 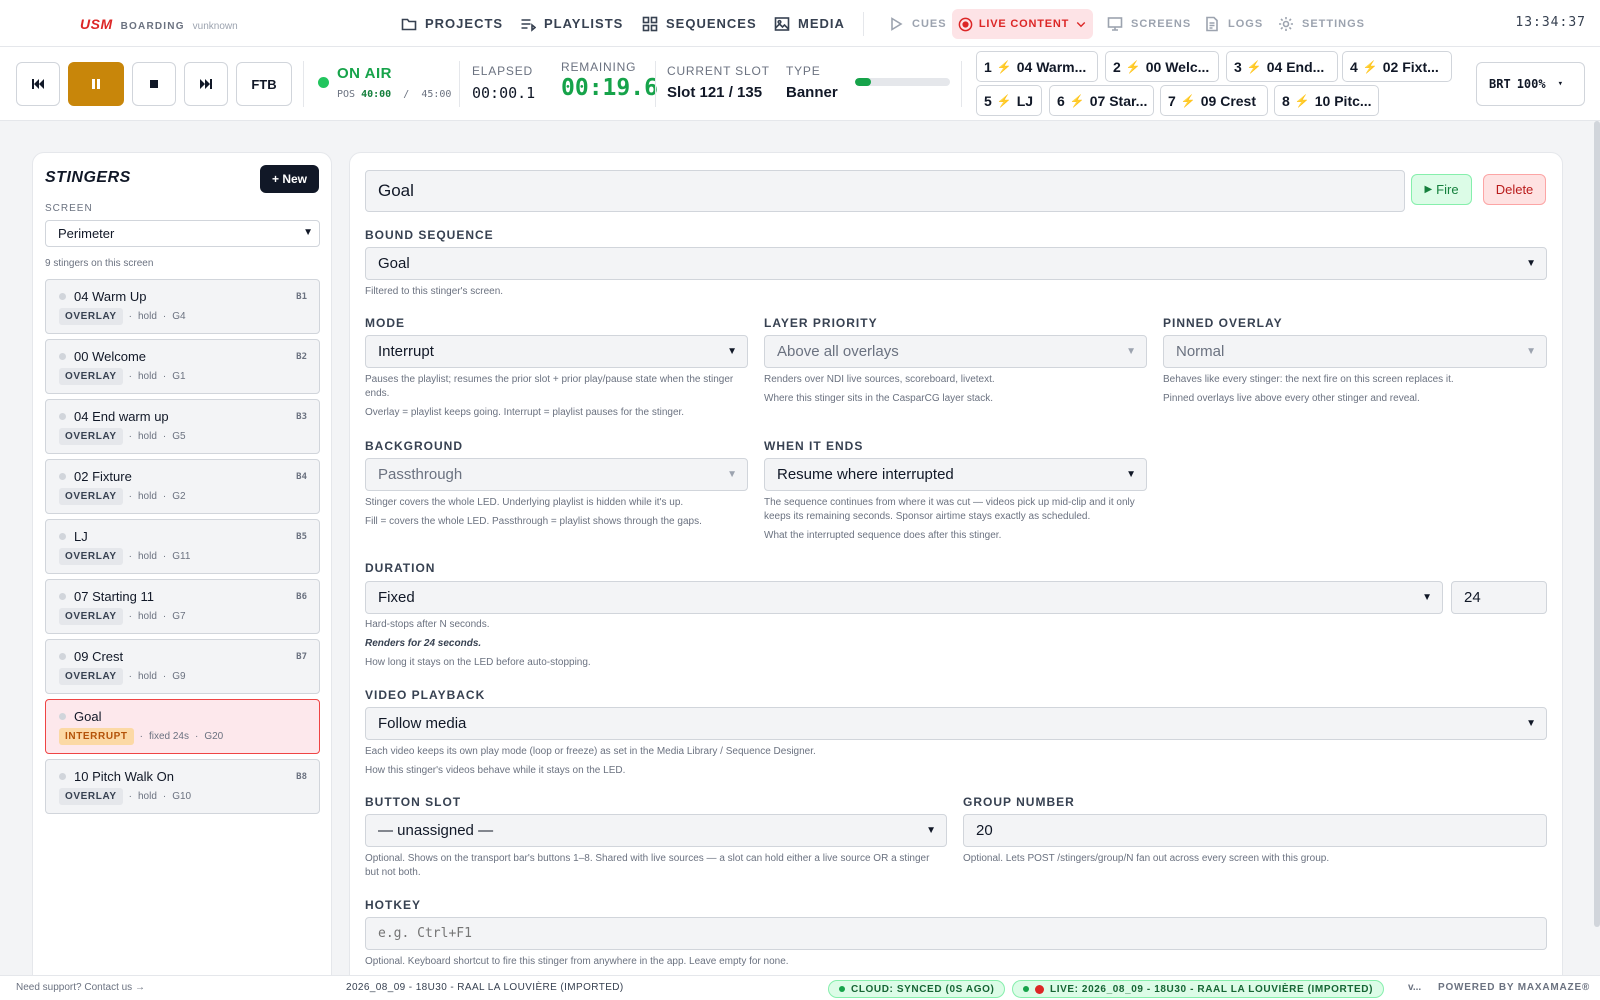 What do you see at coordinates (956, 933) in the screenshot?
I see `hotkey-input` at bounding box center [956, 933].